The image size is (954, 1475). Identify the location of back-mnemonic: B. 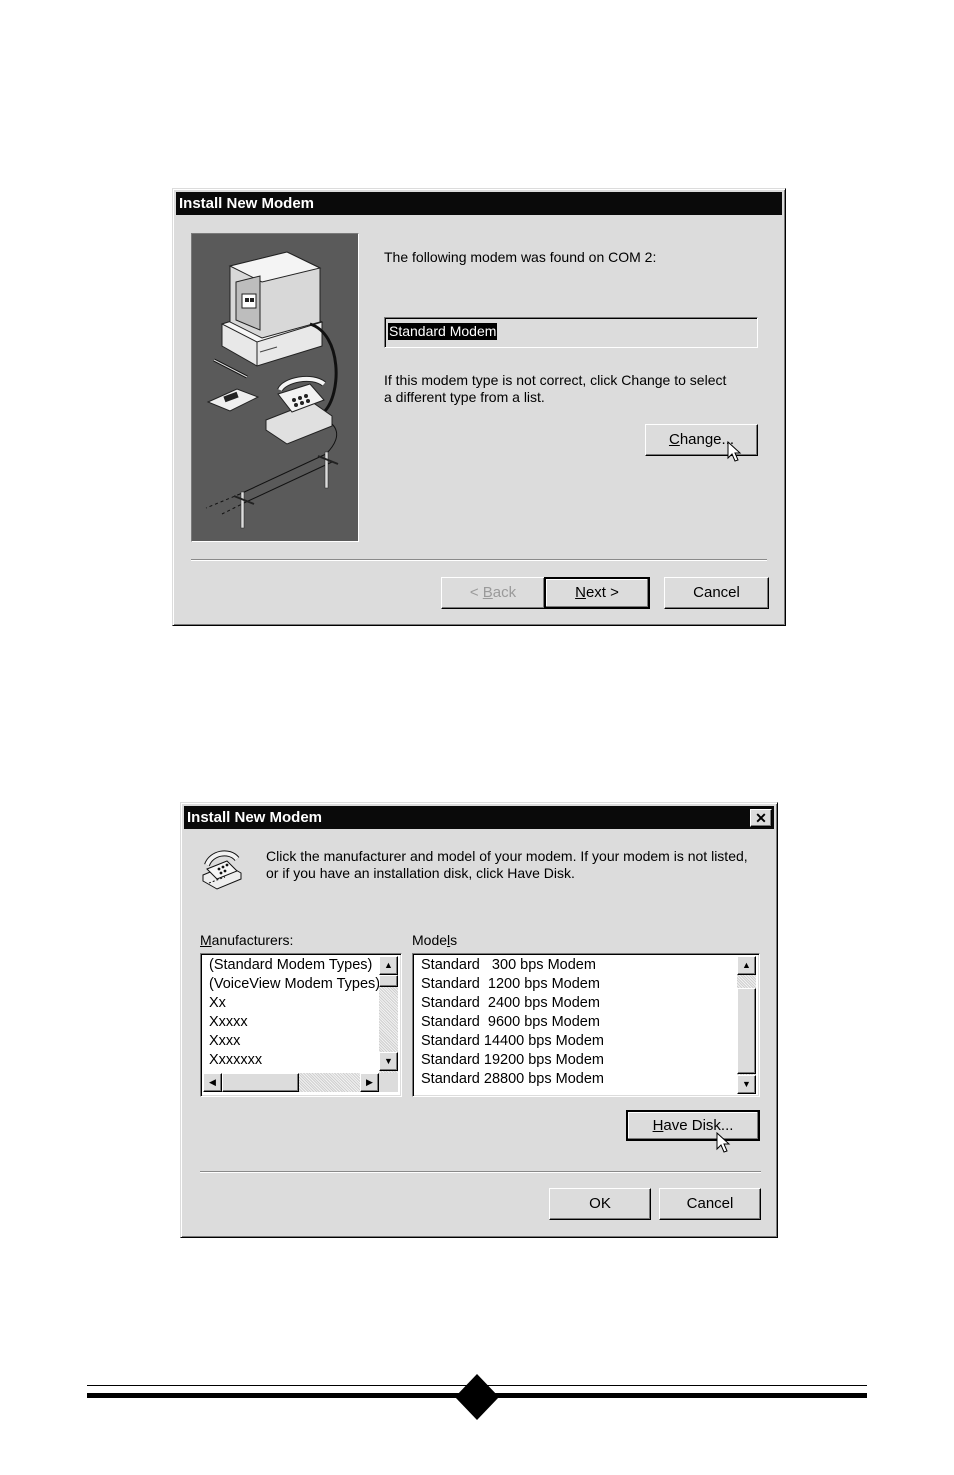
(487, 592).